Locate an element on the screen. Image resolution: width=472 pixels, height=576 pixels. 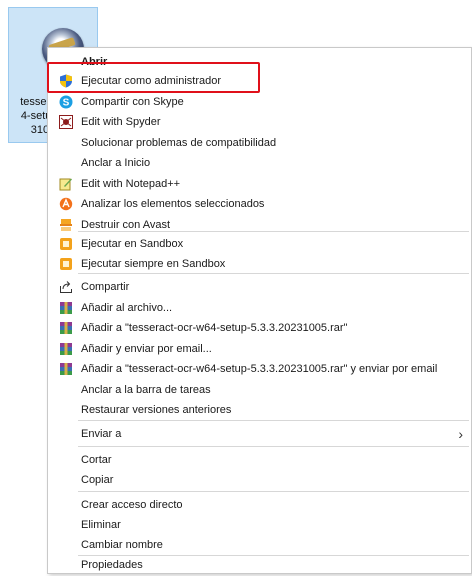
menu-item-label: Copiar is located at coordinates (97, 480).